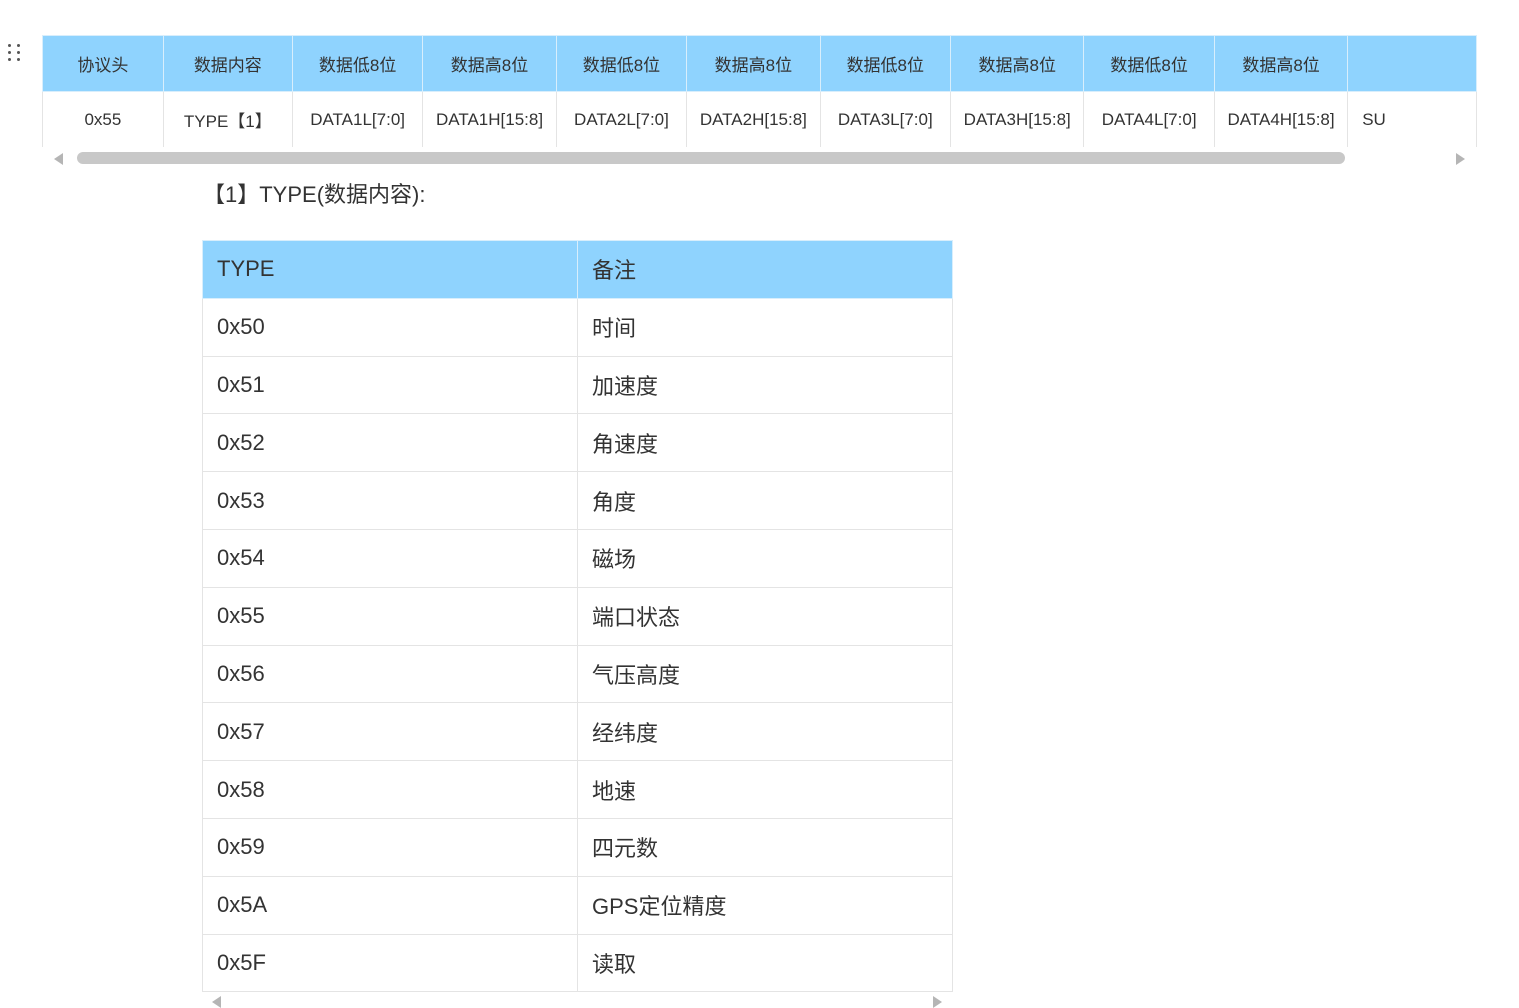 The height and width of the screenshot is (1008, 1519). I want to click on type-remark-cell: GPS定位精度, so click(765, 905).